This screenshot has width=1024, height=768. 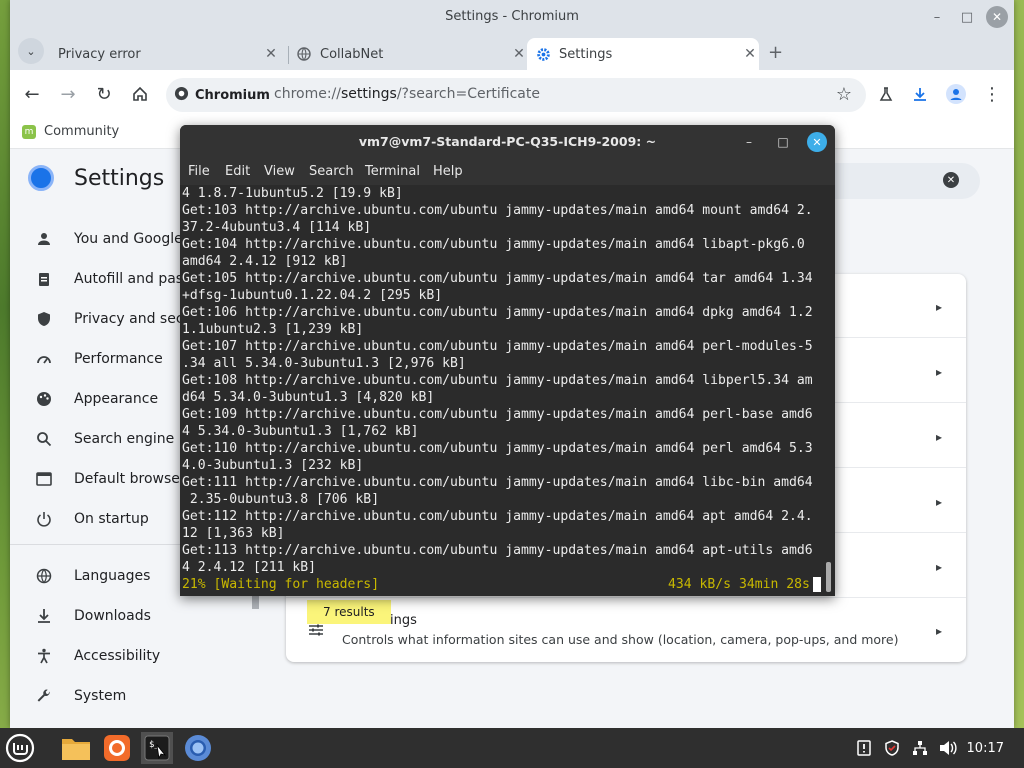 I want to click on scrollbar-thumb, so click(x=828, y=577).